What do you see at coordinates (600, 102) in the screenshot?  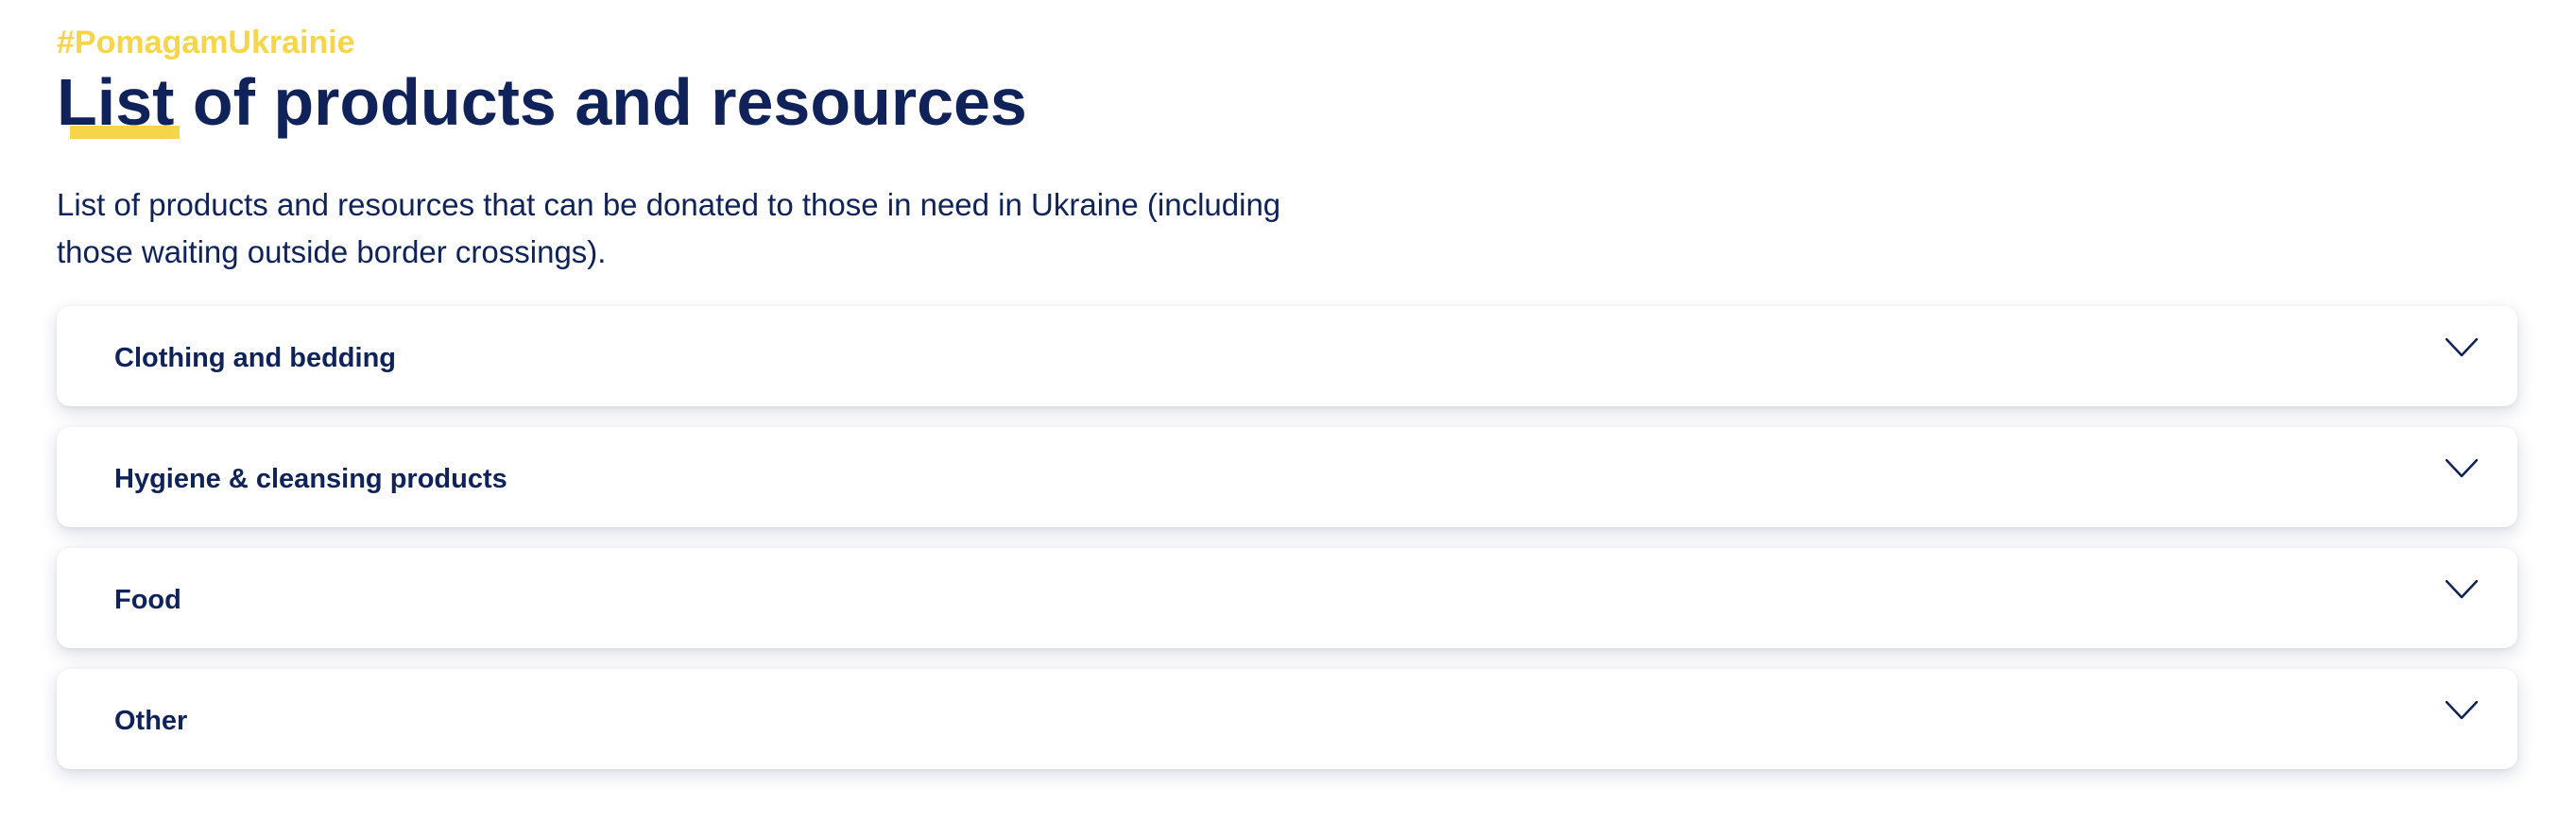 I see `page-title-rest: of products and resources` at bounding box center [600, 102].